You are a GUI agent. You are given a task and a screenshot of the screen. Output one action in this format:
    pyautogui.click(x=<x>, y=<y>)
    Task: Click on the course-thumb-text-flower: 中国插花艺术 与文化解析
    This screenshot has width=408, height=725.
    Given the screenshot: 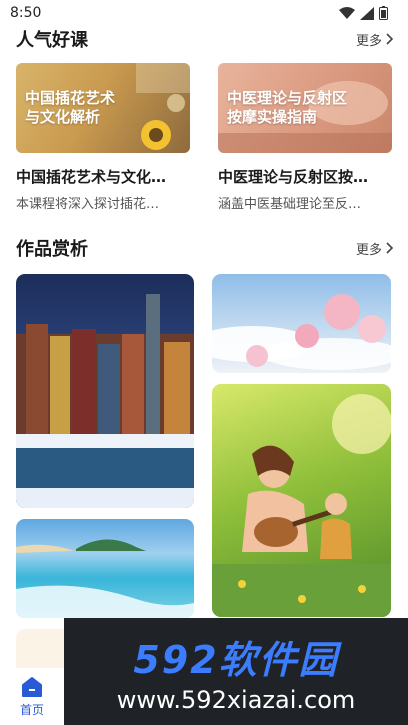 What is the action you would take?
    pyautogui.click(x=70, y=107)
    